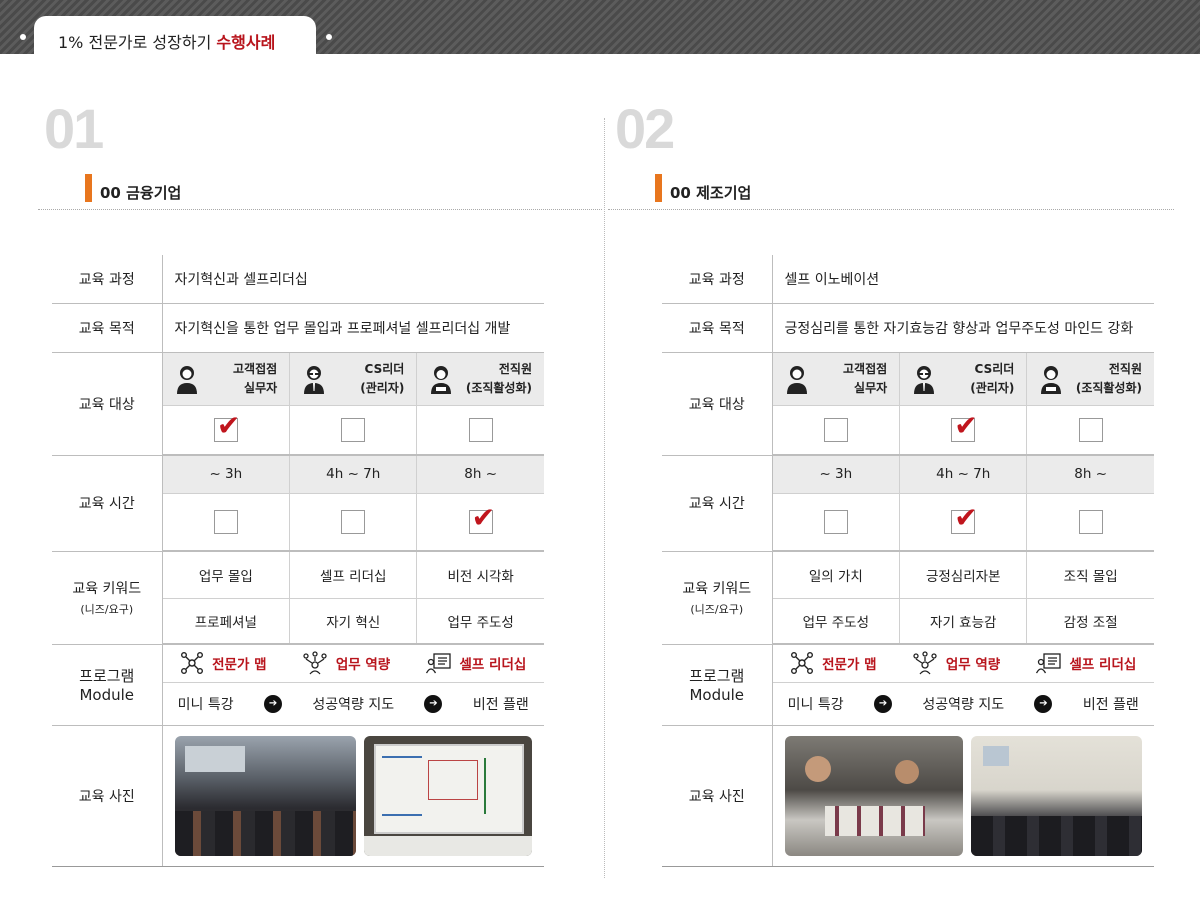 The width and height of the screenshot is (1200, 900). What do you see at coordinates (175, 36) in the screenshot?
I see `header-tab: 1% 전문가로 성장하기 수행사례` at bounding box center [175, 36].